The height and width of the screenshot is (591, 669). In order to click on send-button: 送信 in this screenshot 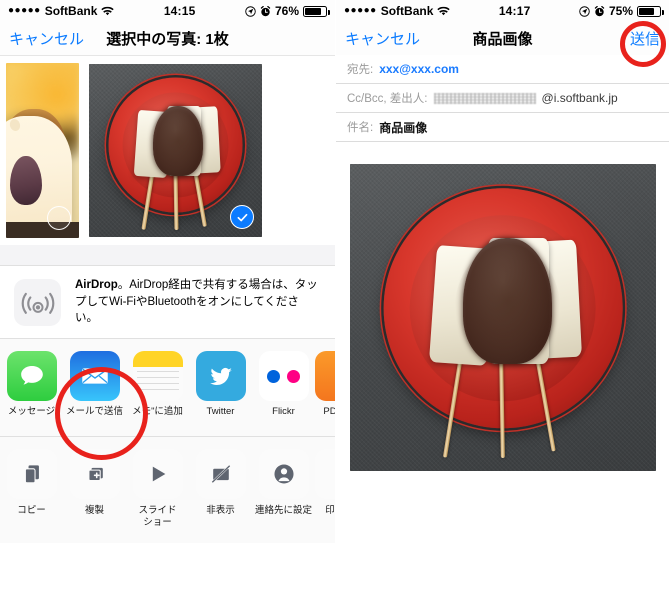, I will do `click(645, 38)`.